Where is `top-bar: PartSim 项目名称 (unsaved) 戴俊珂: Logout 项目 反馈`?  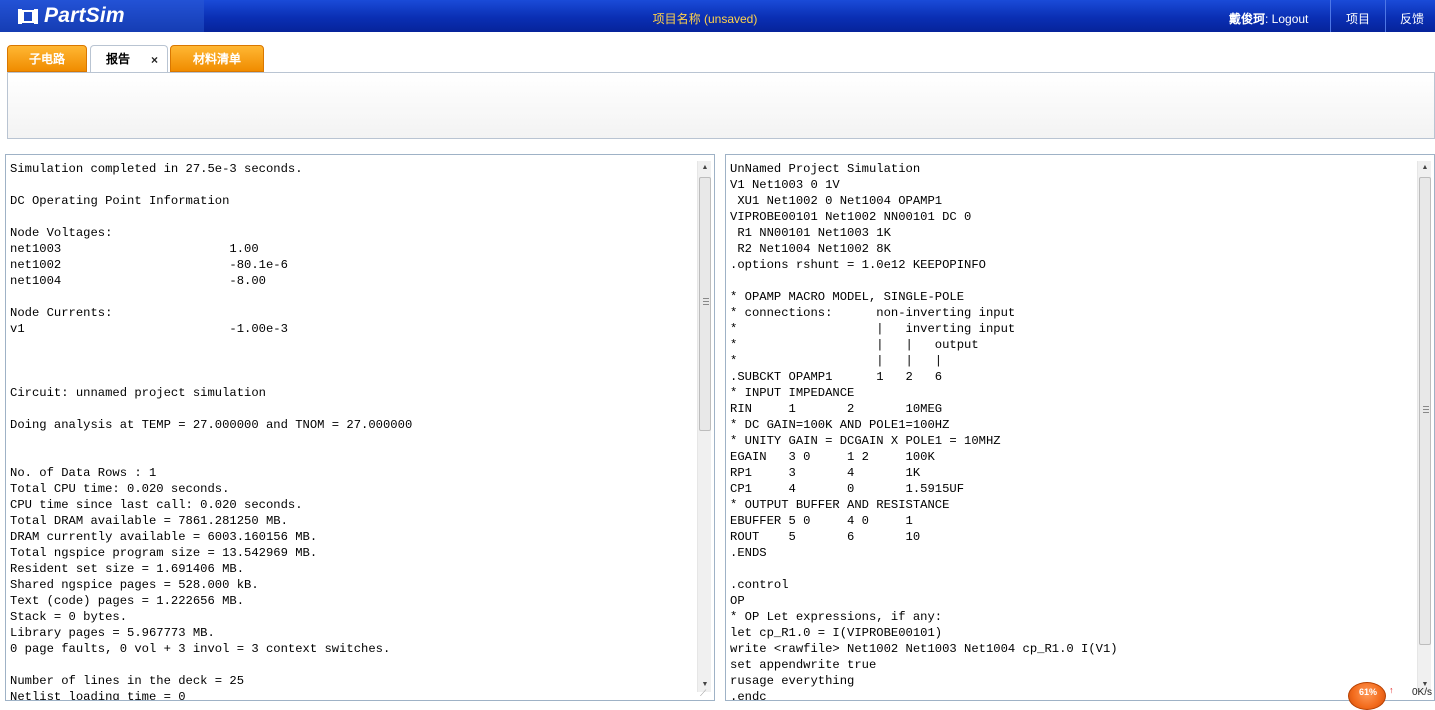
top-bar: PartSim 项目名称 (unsaved) 戴俊珂: Logout 项目 反馈 is located at coordinates (717, 16).